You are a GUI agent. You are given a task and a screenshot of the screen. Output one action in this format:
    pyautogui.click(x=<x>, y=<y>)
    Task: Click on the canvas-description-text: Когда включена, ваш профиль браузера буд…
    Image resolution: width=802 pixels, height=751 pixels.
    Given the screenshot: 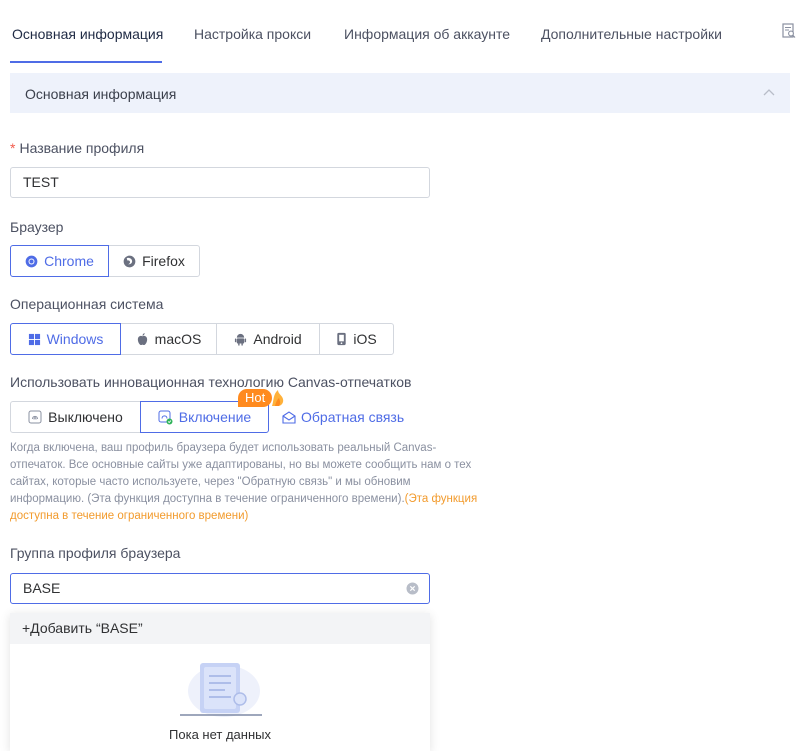 What is the action you would take?
    pyautogui.click(x=241, y=473)
    